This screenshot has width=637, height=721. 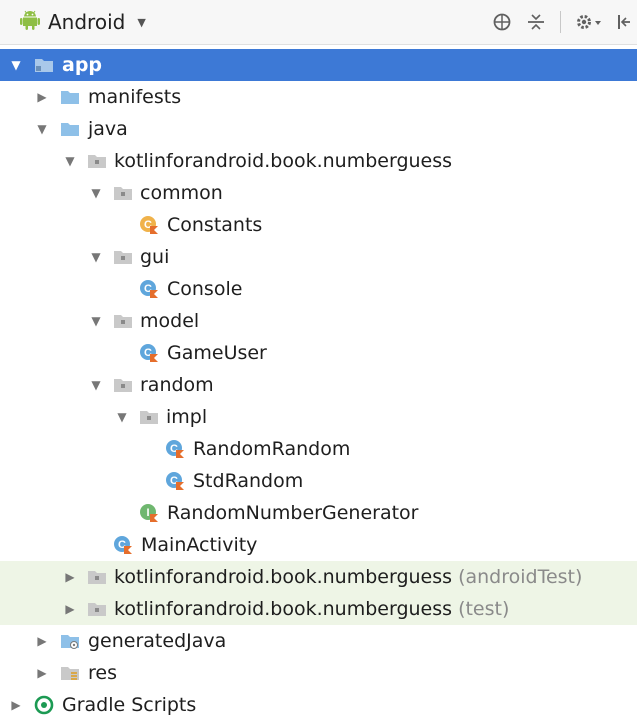 I want to click on tree-row-suffix: (androidTest), so click(x=517, y=577).